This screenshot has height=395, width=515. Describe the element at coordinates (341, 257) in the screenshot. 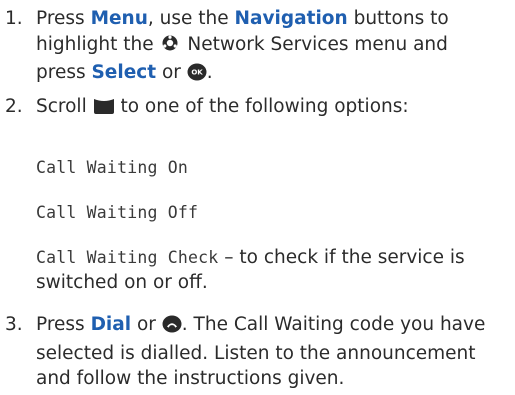

I see `text: – to check if the service is` at that location.